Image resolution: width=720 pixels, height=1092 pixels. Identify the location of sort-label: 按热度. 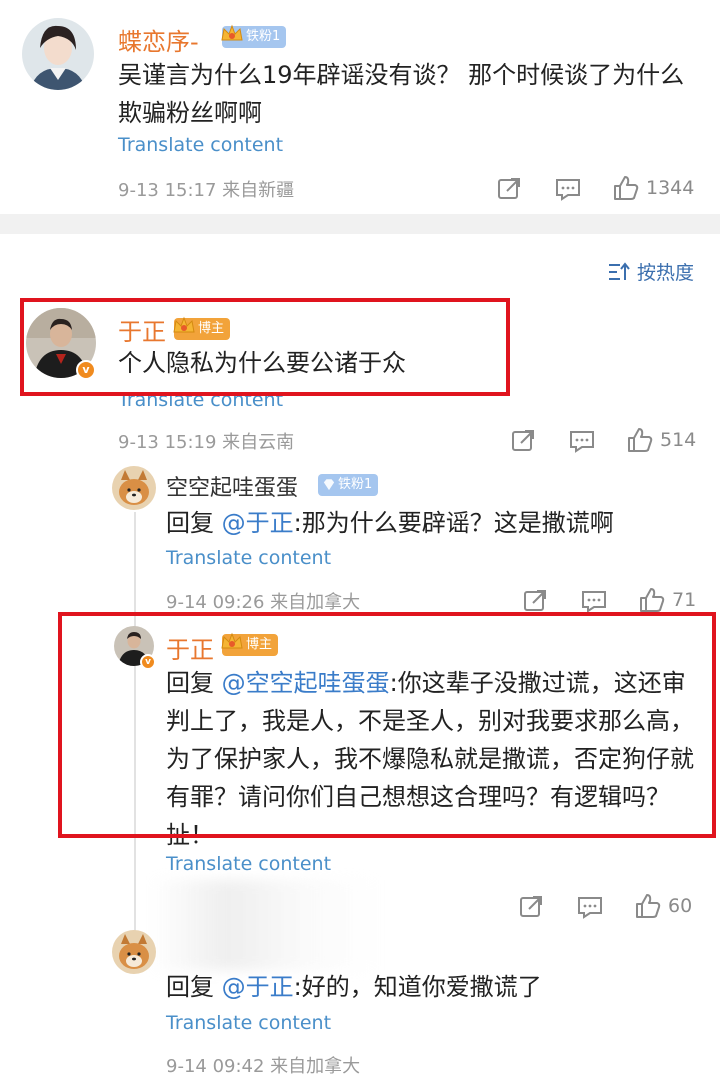
(665, 273).